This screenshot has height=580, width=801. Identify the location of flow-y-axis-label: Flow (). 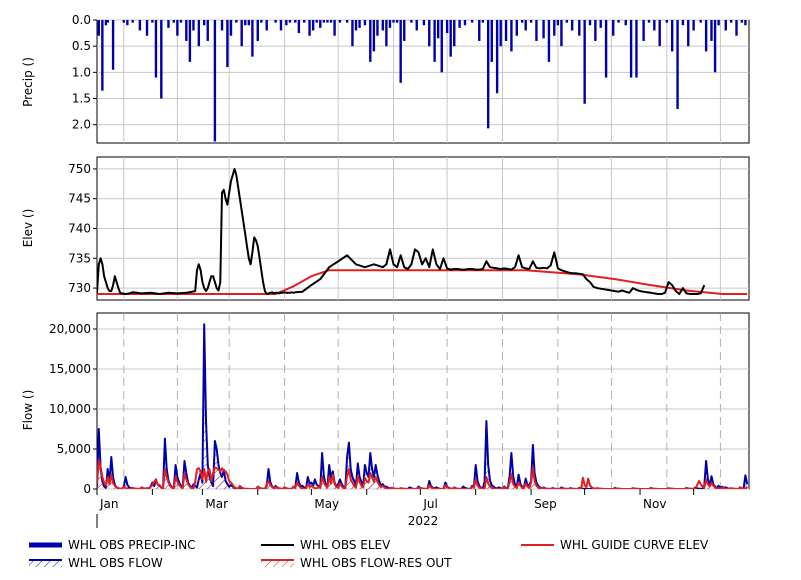
(28, 410).